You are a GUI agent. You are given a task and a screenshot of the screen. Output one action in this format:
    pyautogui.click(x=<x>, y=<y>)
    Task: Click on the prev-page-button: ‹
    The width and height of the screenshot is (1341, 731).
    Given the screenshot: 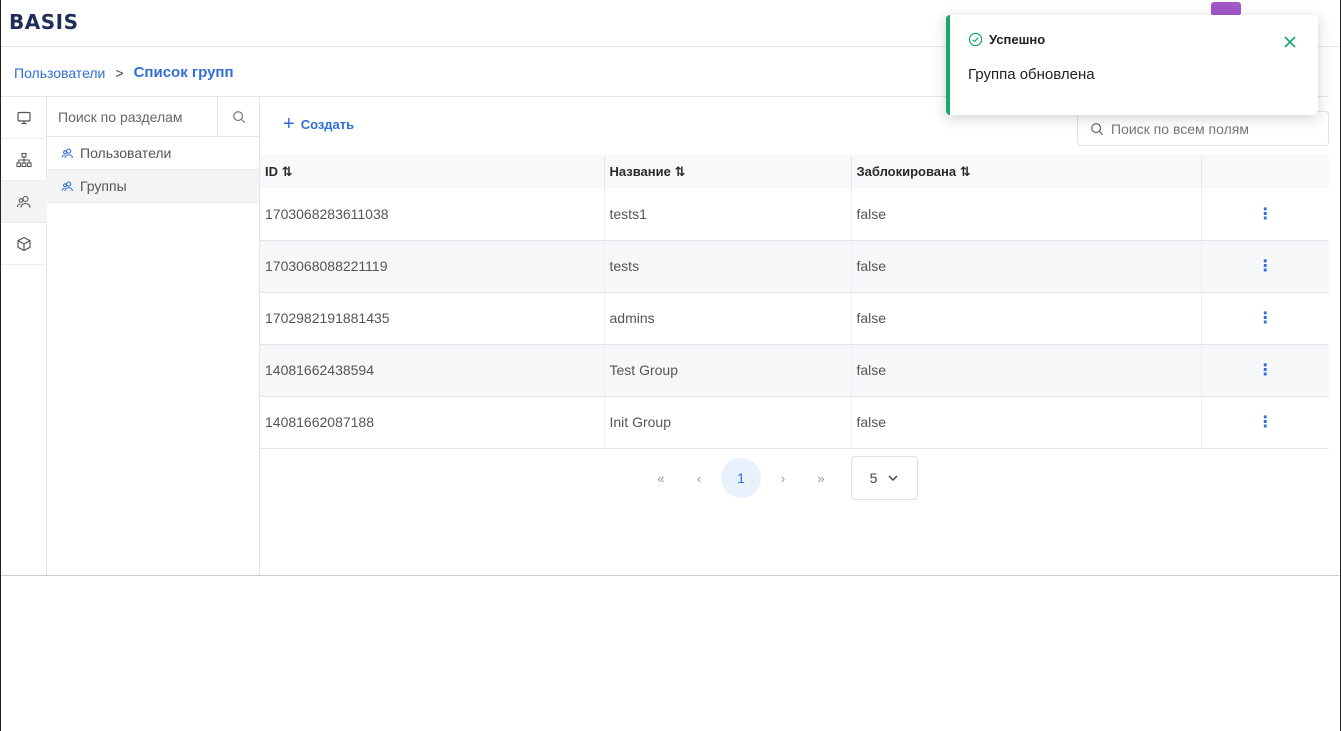 What is the action you would take?
    pyautogui.click(x=699, y=478)
    